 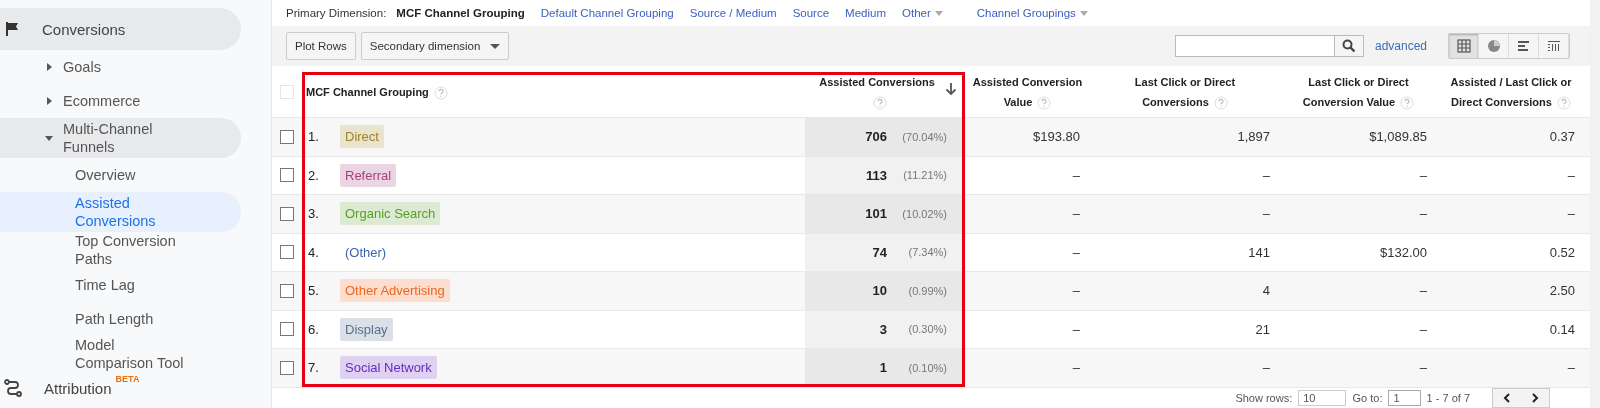 What do you see at coordinates (1511, 91) in the screenshot?
I see `column-header: Assisted / Last Click or Direct Conversions` at bounding box center [1511, 91].